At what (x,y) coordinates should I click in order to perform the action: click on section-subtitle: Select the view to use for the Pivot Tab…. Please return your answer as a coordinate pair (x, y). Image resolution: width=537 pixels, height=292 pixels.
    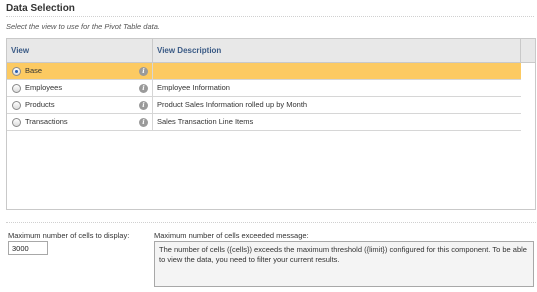
    Looking at the image, I should click on (83, 26).